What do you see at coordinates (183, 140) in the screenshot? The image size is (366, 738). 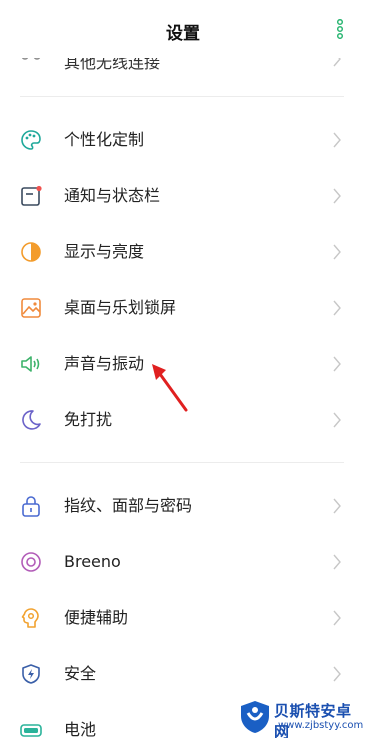 I see `list-item-personalization: 个性化定制` at bounding box center [183, 140].